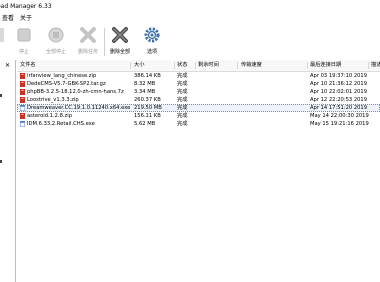  What do you see at coordinates (24, 35) in the screenshot?
I see `stop-icon` at bounding box center [24, 35].